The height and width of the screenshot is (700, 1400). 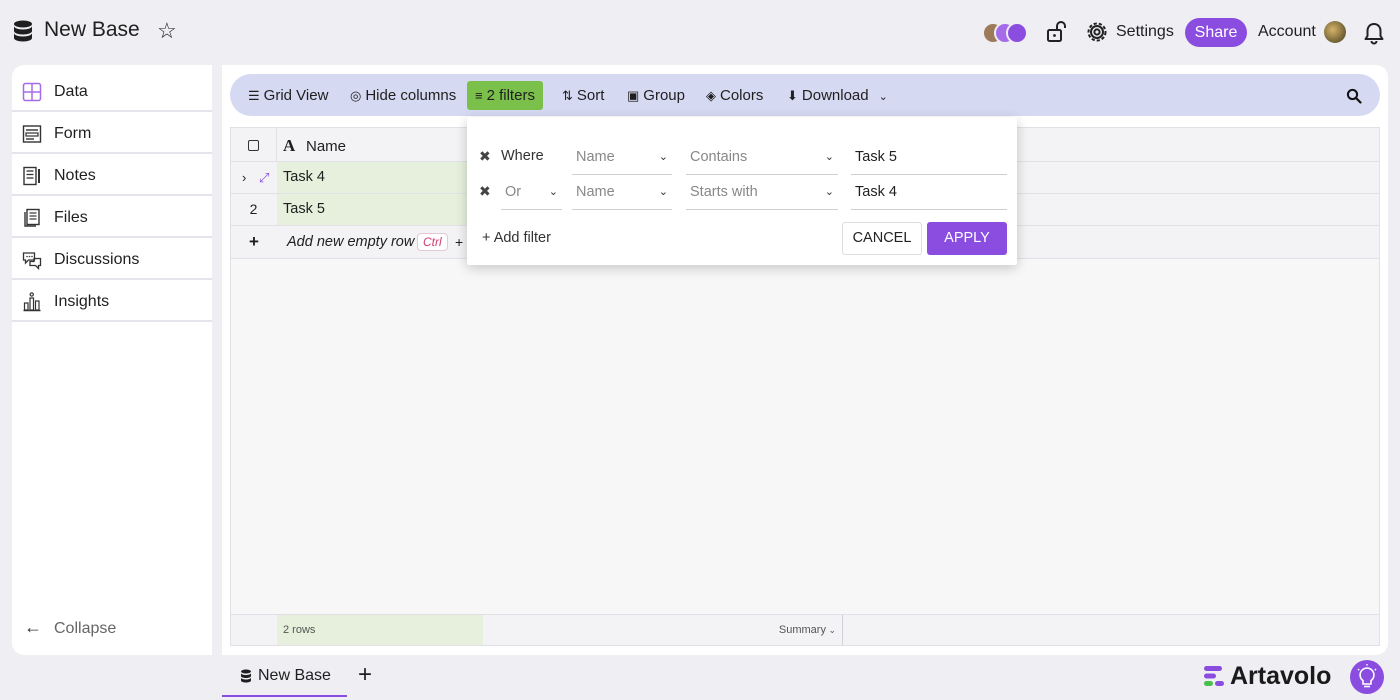 What do you see at coordinates (802, 630) in the screenshot?
I see `summary-label: Summary` at bounding box center [802, 630].